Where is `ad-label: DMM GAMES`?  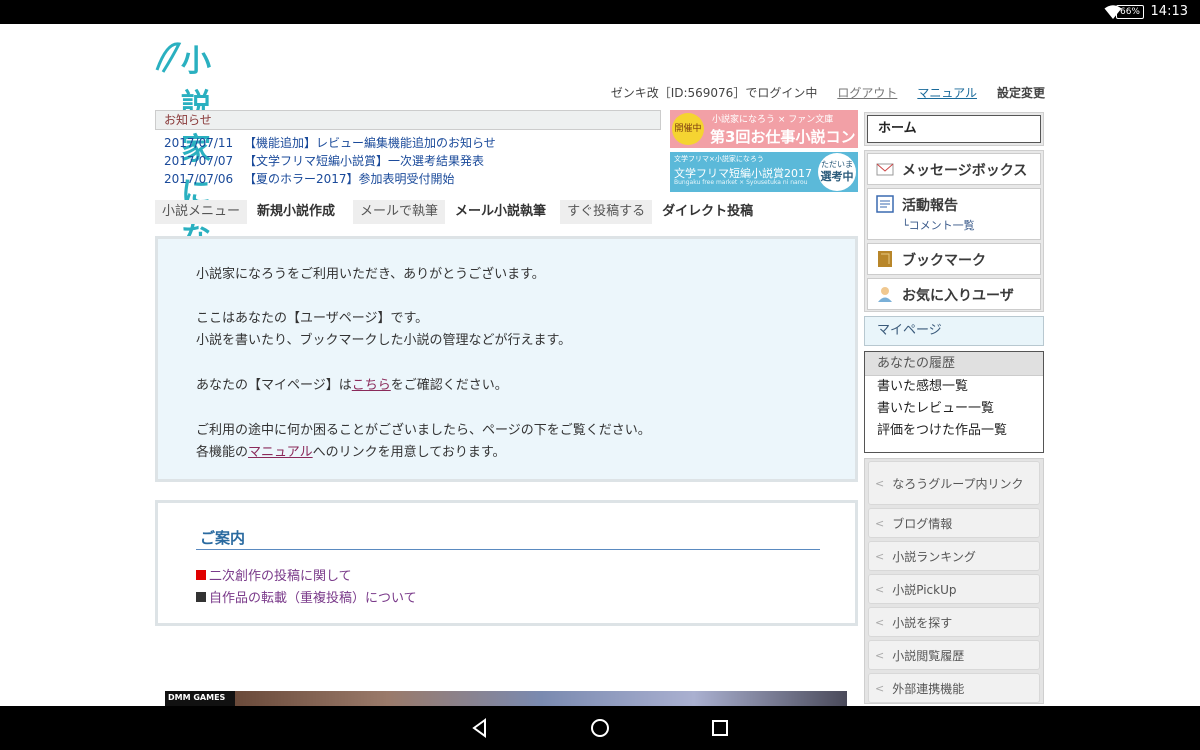 ad-label: DMM GAMES is located at coordinates (197, 697).